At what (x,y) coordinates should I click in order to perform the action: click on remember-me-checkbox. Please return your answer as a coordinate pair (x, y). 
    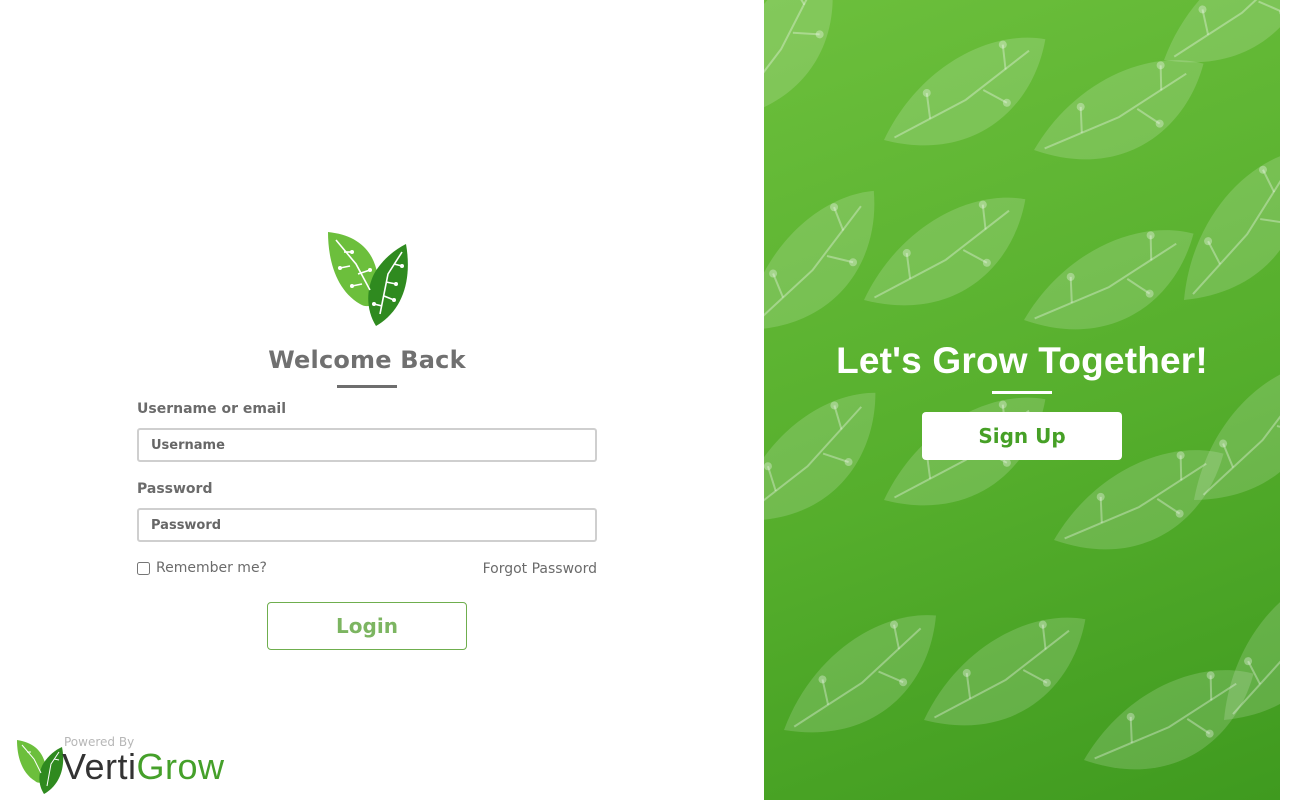
    Looking at the image, I should click on (143, 568).